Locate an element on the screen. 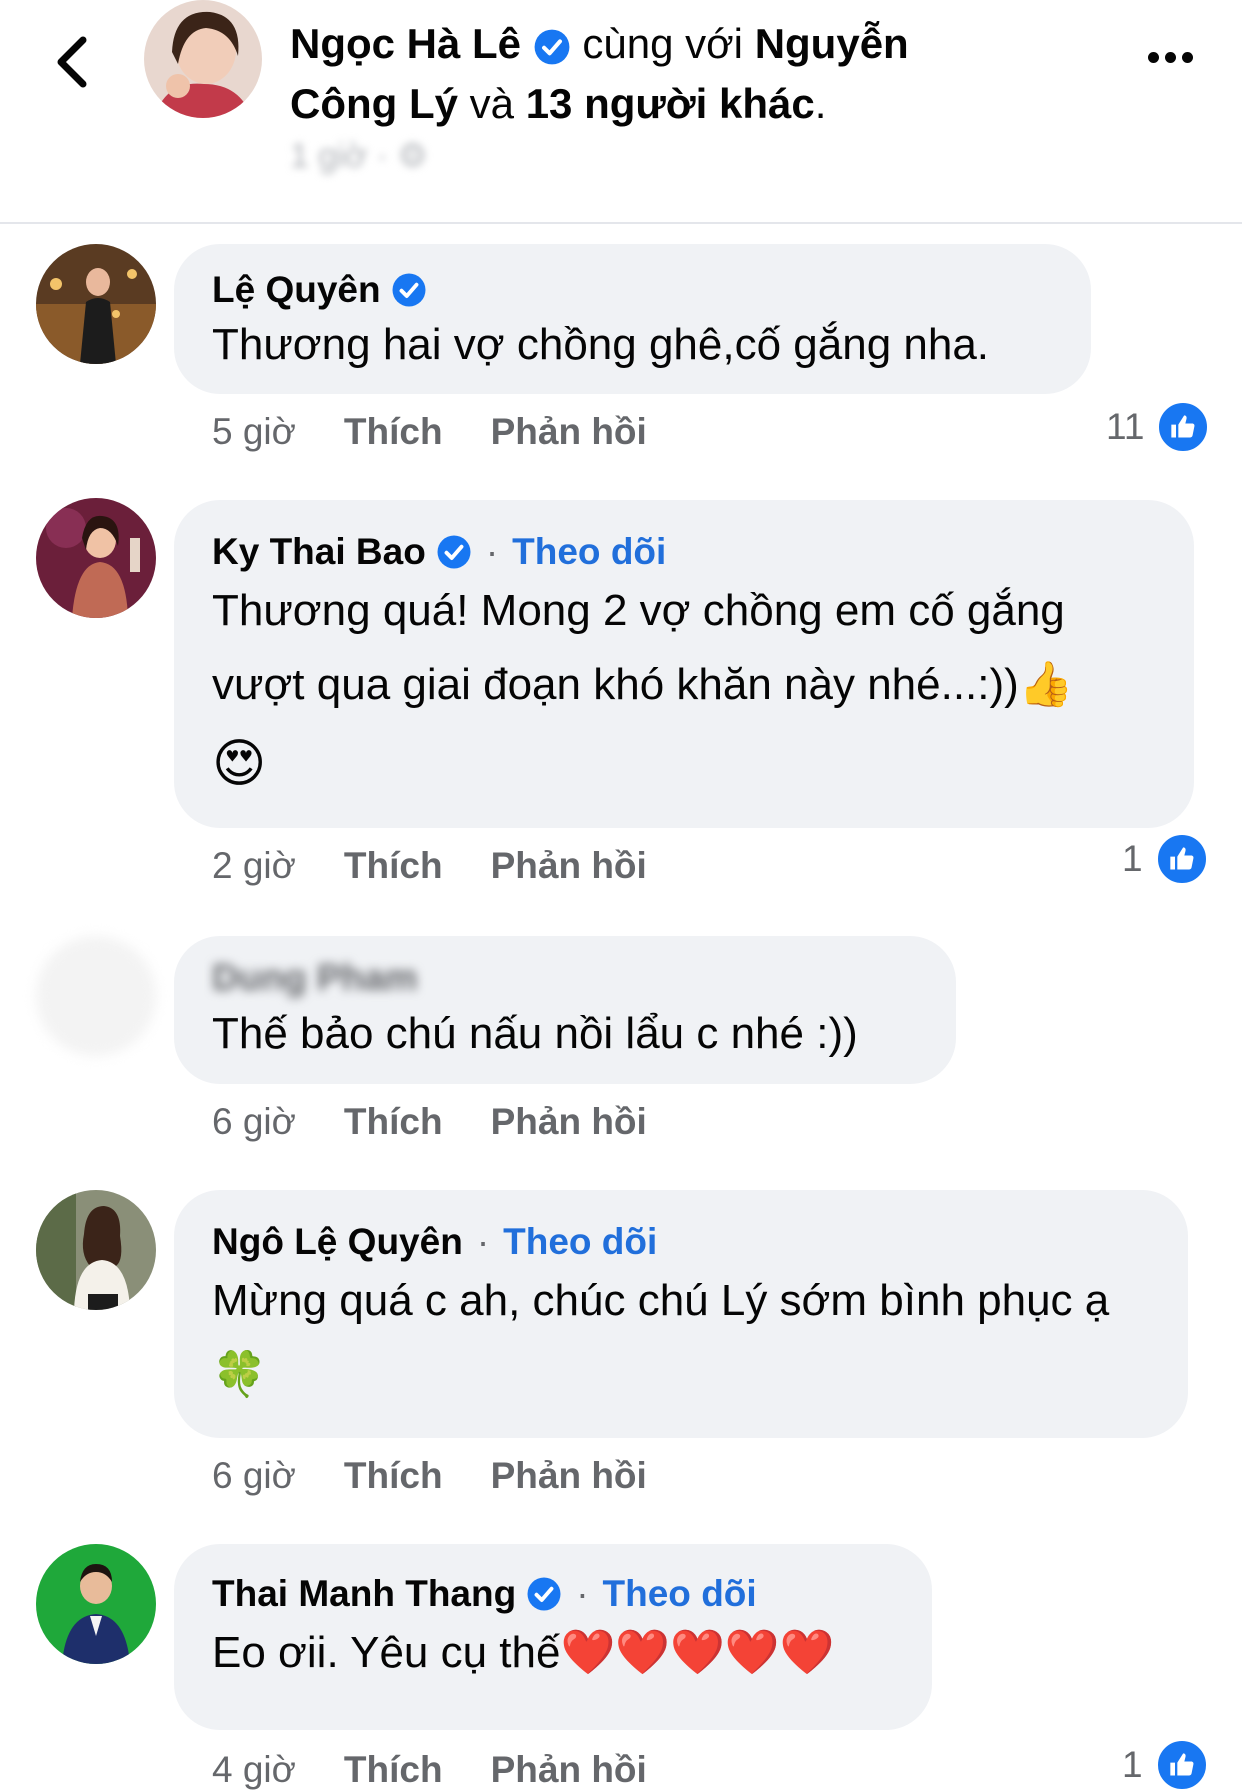 The height and width of the screenshot is (1792, 1242). with-text: cùng với is located at coordinates (663, 43).